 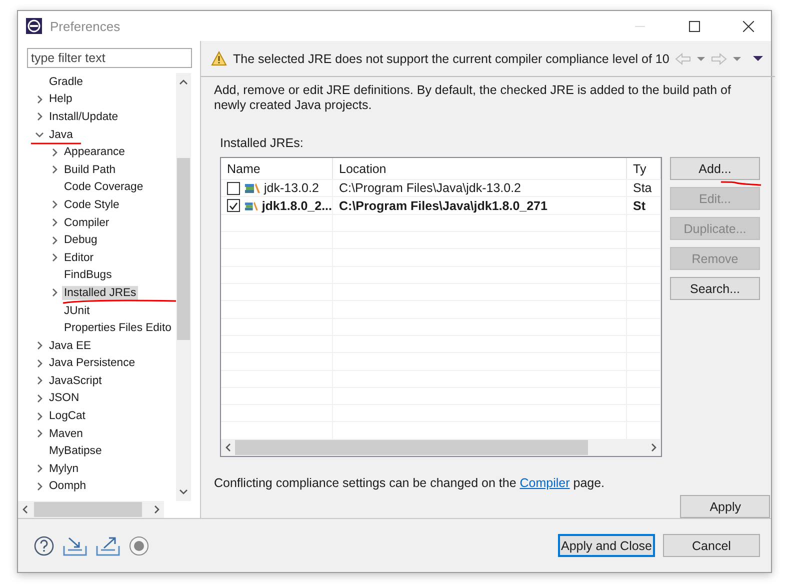 I want to click on compiler-link: Compiler, so click(x=545, y=483).